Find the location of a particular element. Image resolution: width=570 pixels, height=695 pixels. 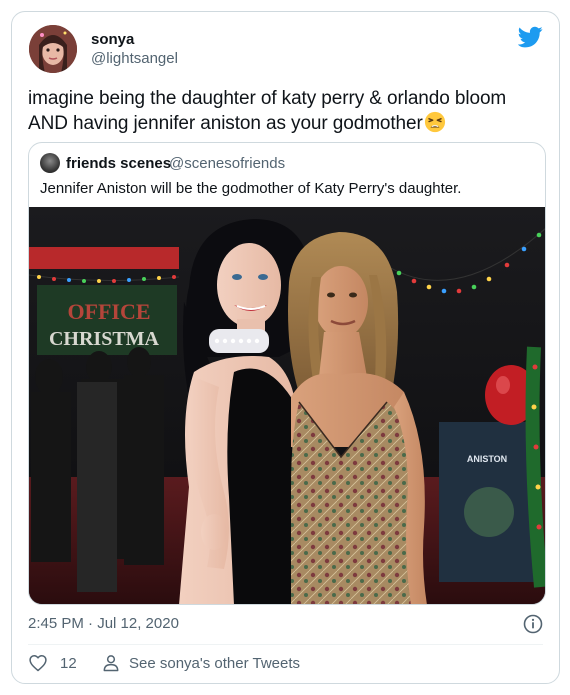

info-icon is located at coordinates (533, 624).